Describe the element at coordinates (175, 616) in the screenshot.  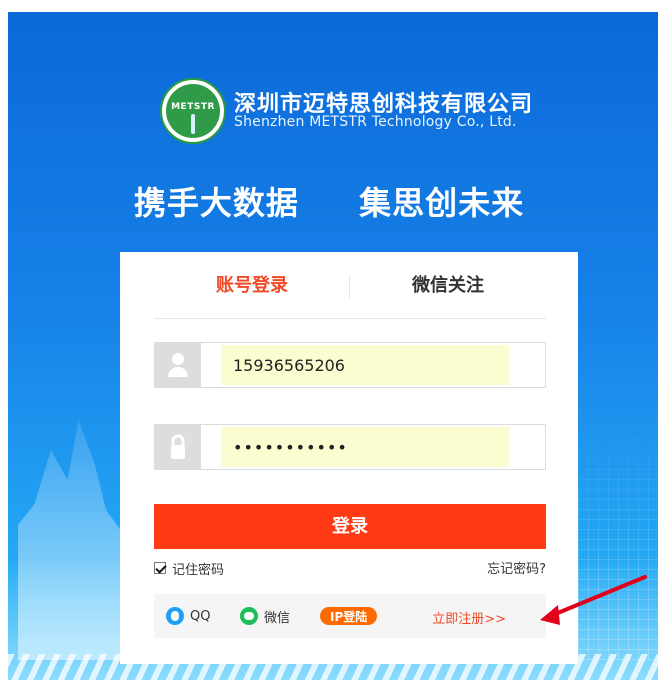
I see `qq-icon` at that location.